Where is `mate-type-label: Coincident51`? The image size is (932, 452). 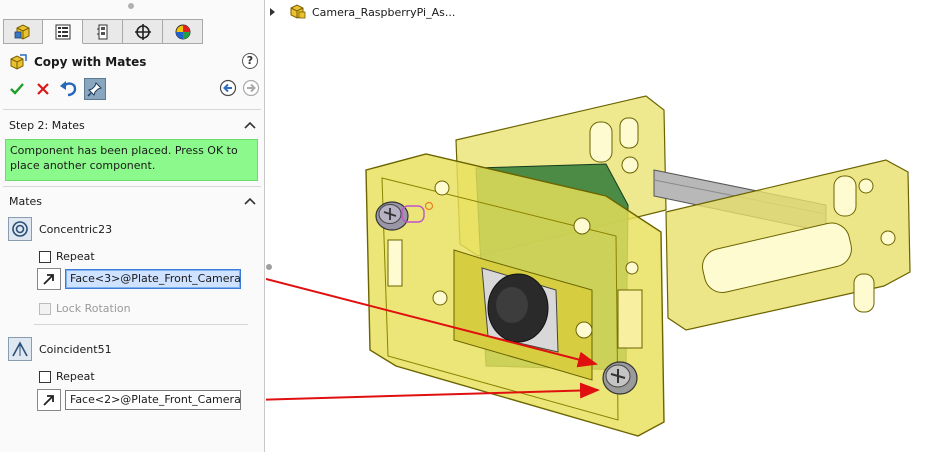
mate-type-label: Coincident51 is located at coordinates (75, 349).